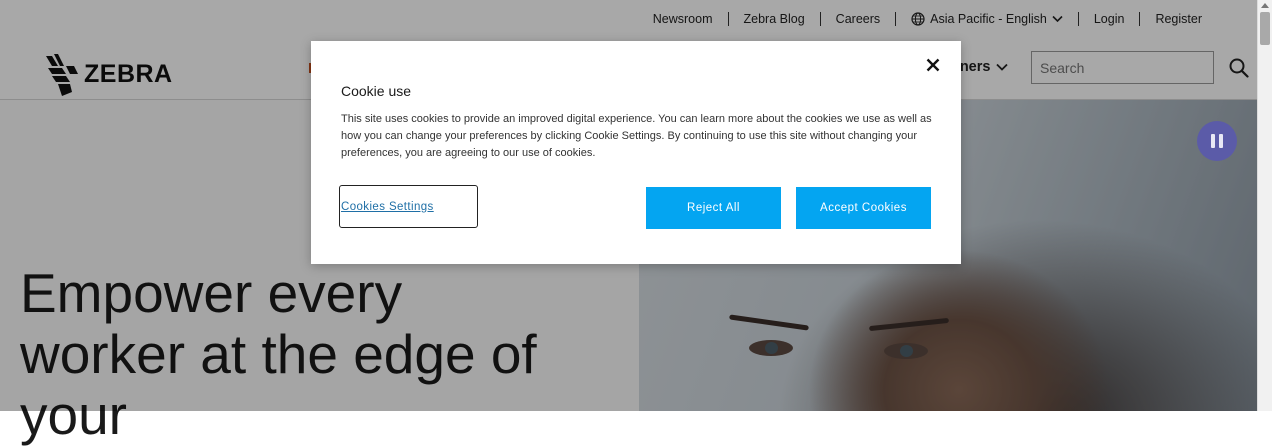  I want to click on scroll-up-arrow, so click(1265, 5).